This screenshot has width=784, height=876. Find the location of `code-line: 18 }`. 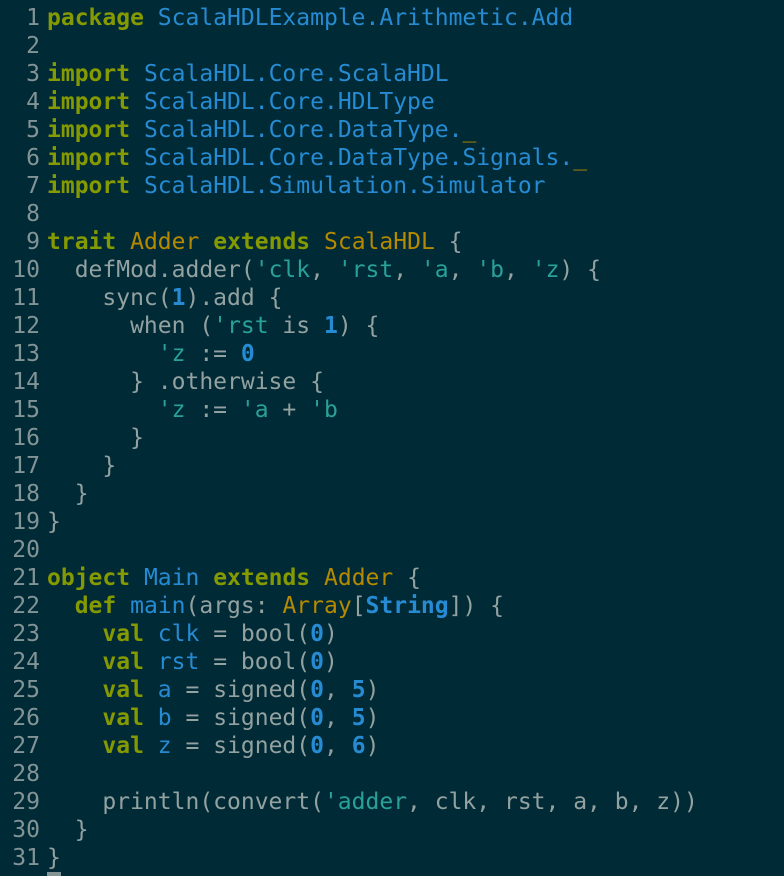

code-line: 18 } is located at coordinates (392, 494).